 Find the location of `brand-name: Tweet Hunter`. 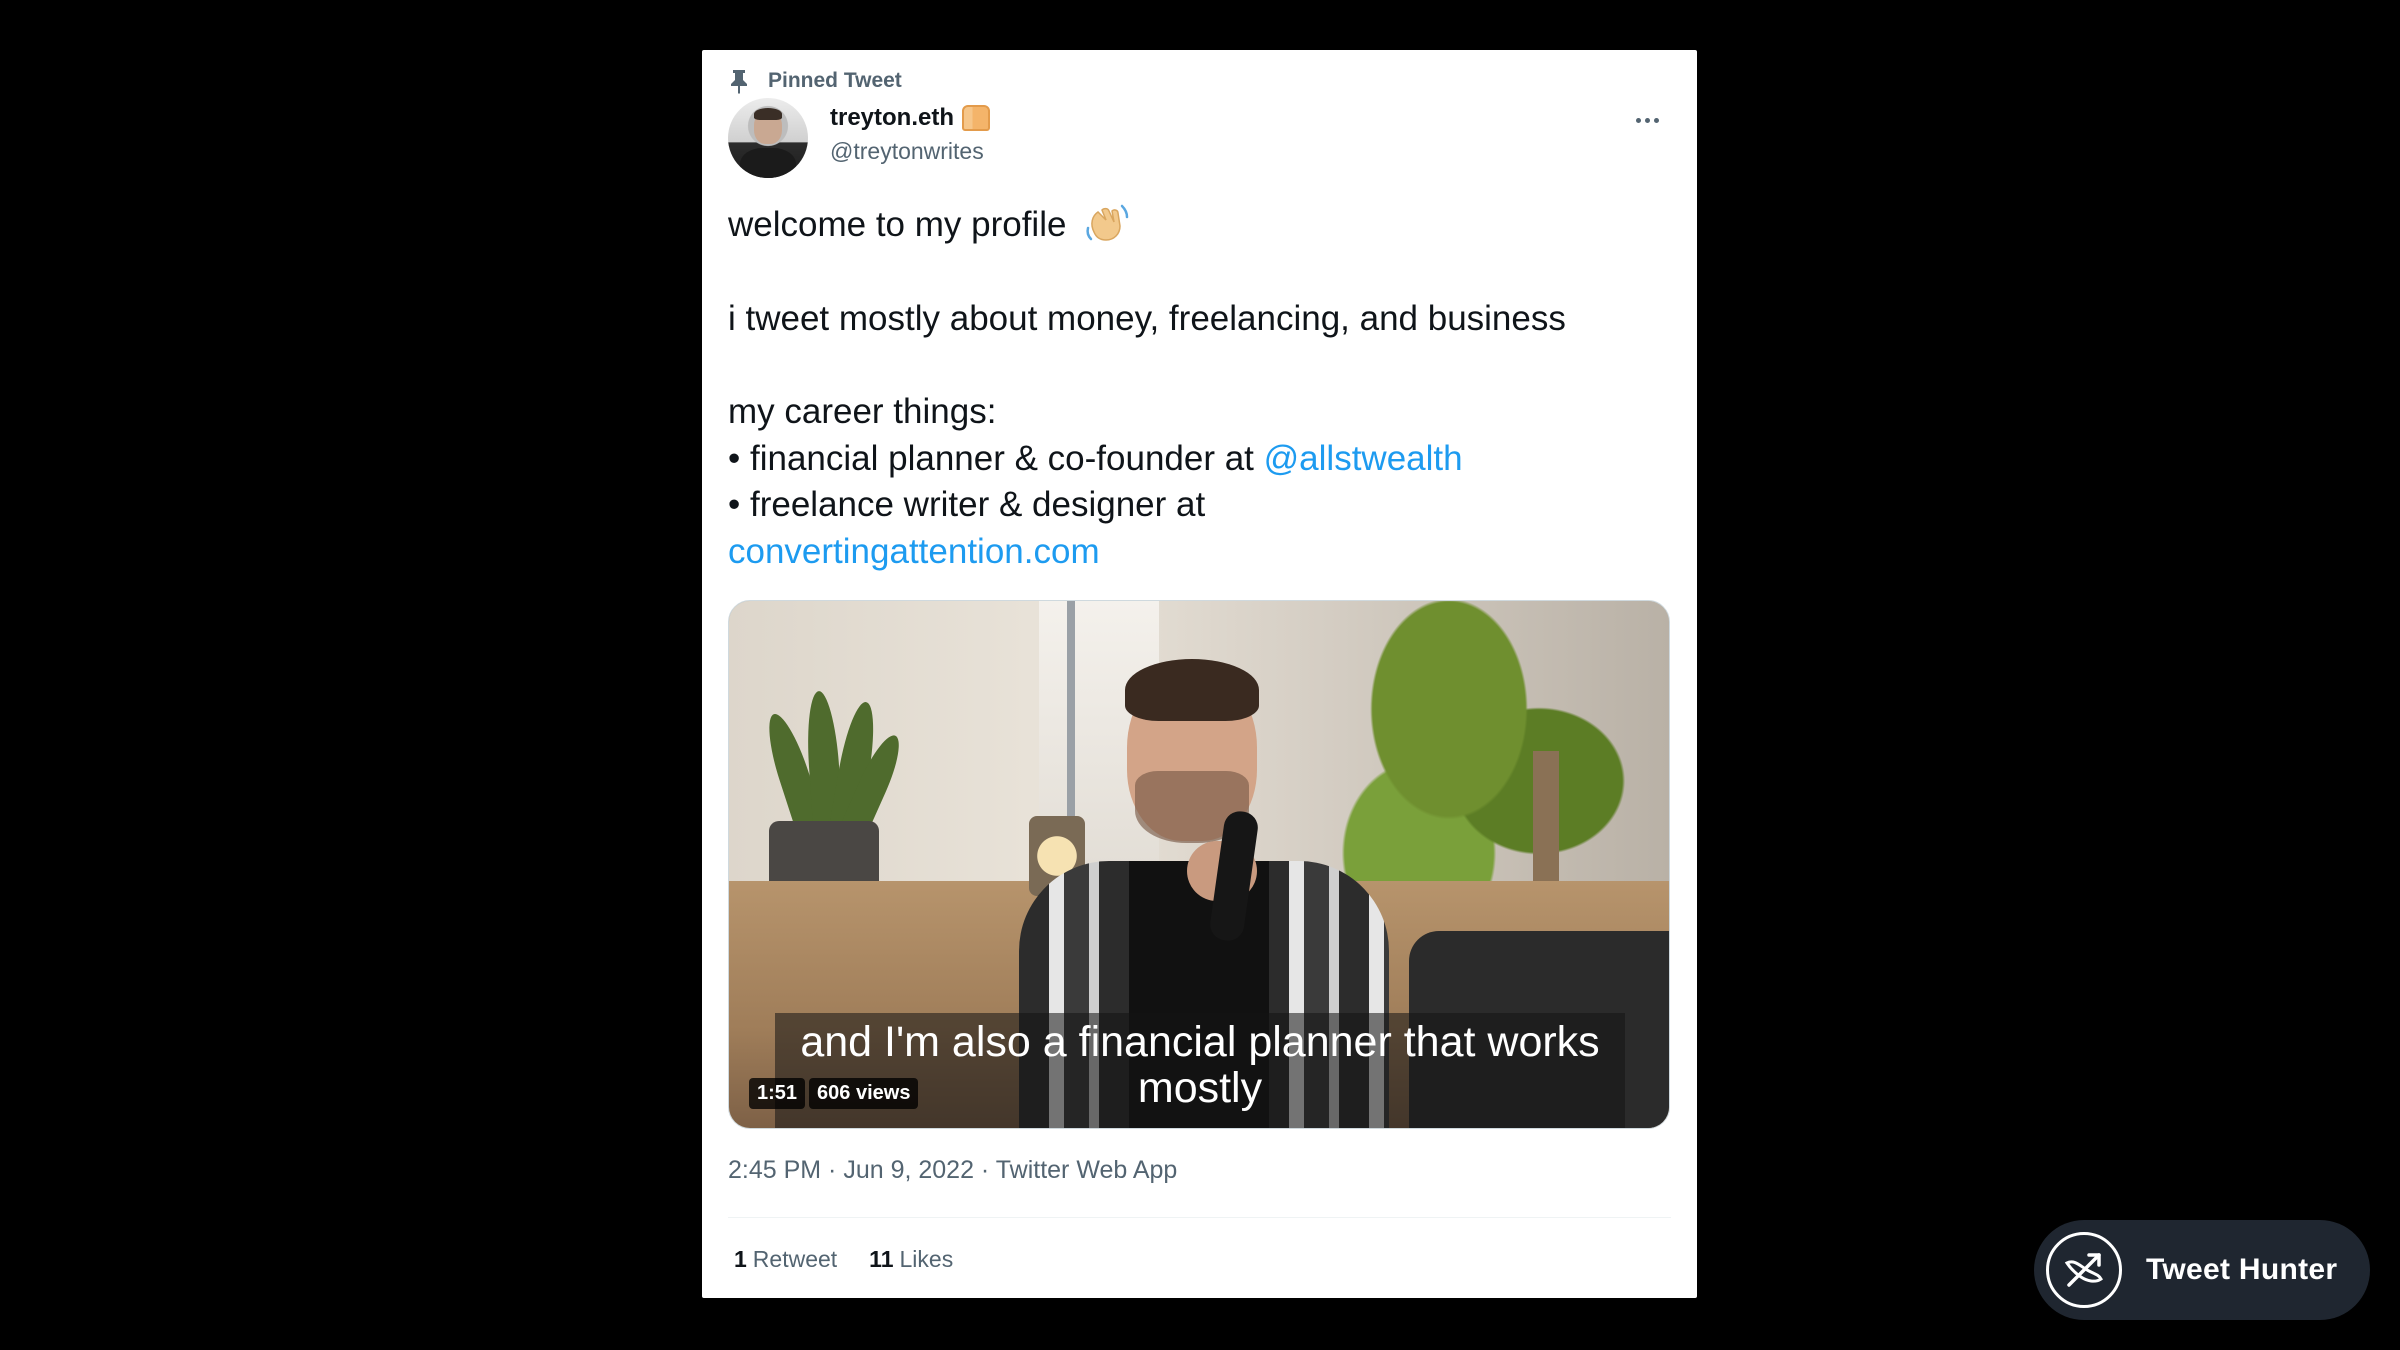

brand-name: Tweet Hunter is located at coordinates (2242, 1269).